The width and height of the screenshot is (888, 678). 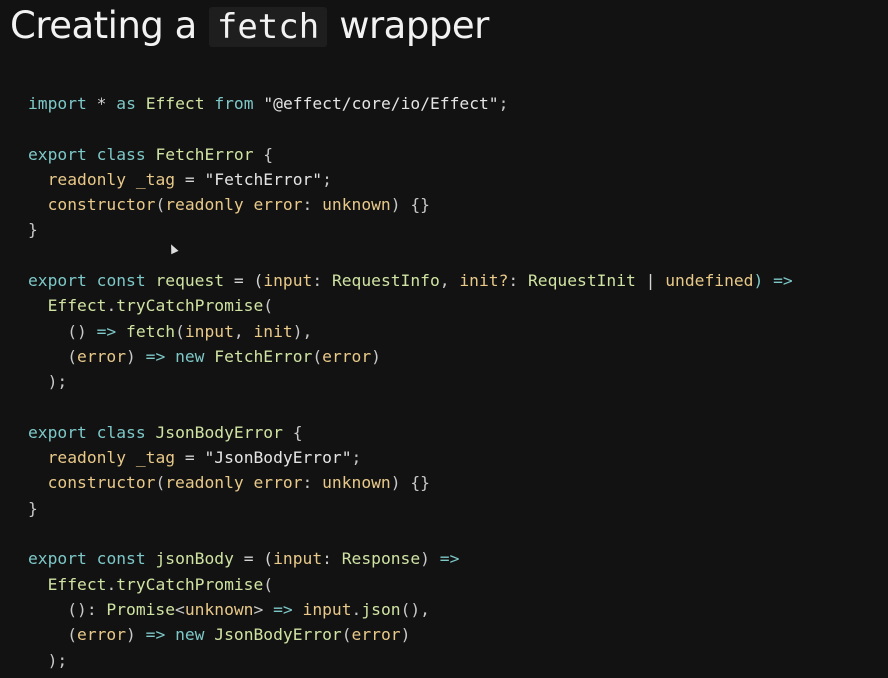 I want to click on code-token: class, so click(x=121, y=154).